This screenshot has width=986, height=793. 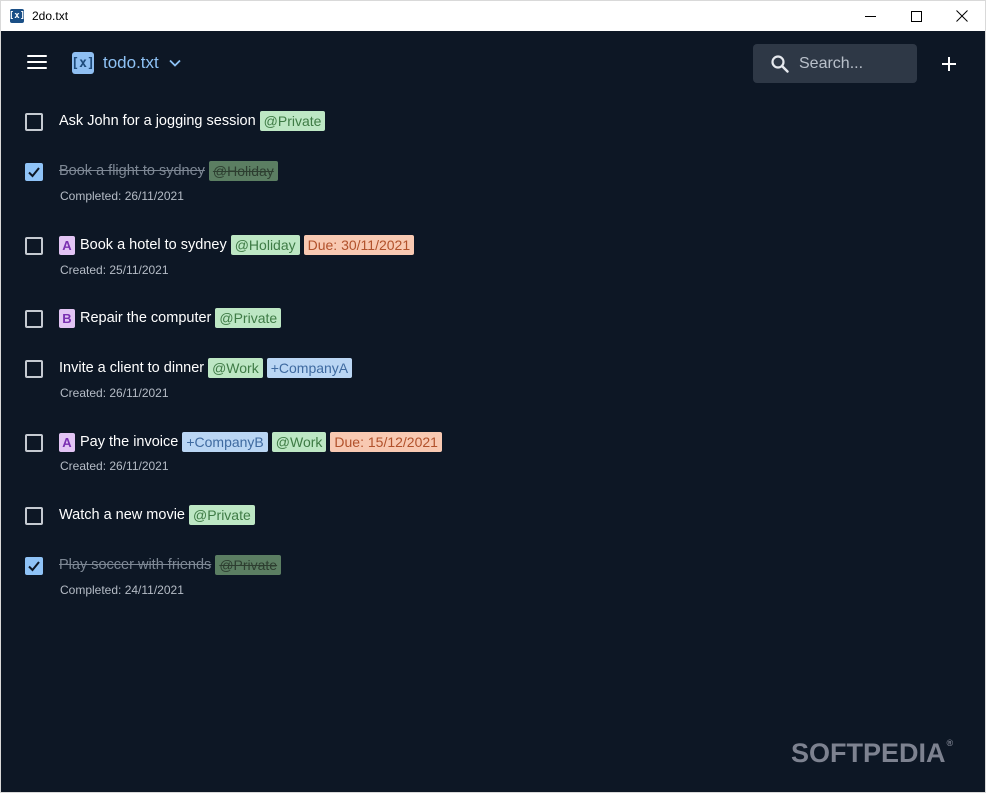 What do you see at coordinates (131, 62) in the screenshot?
I see `list-name: todo.txt` at bounding box center [131, 62].